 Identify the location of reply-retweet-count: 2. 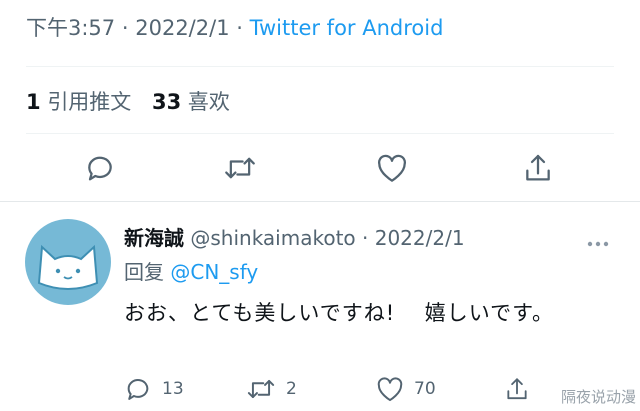
(291, 389).